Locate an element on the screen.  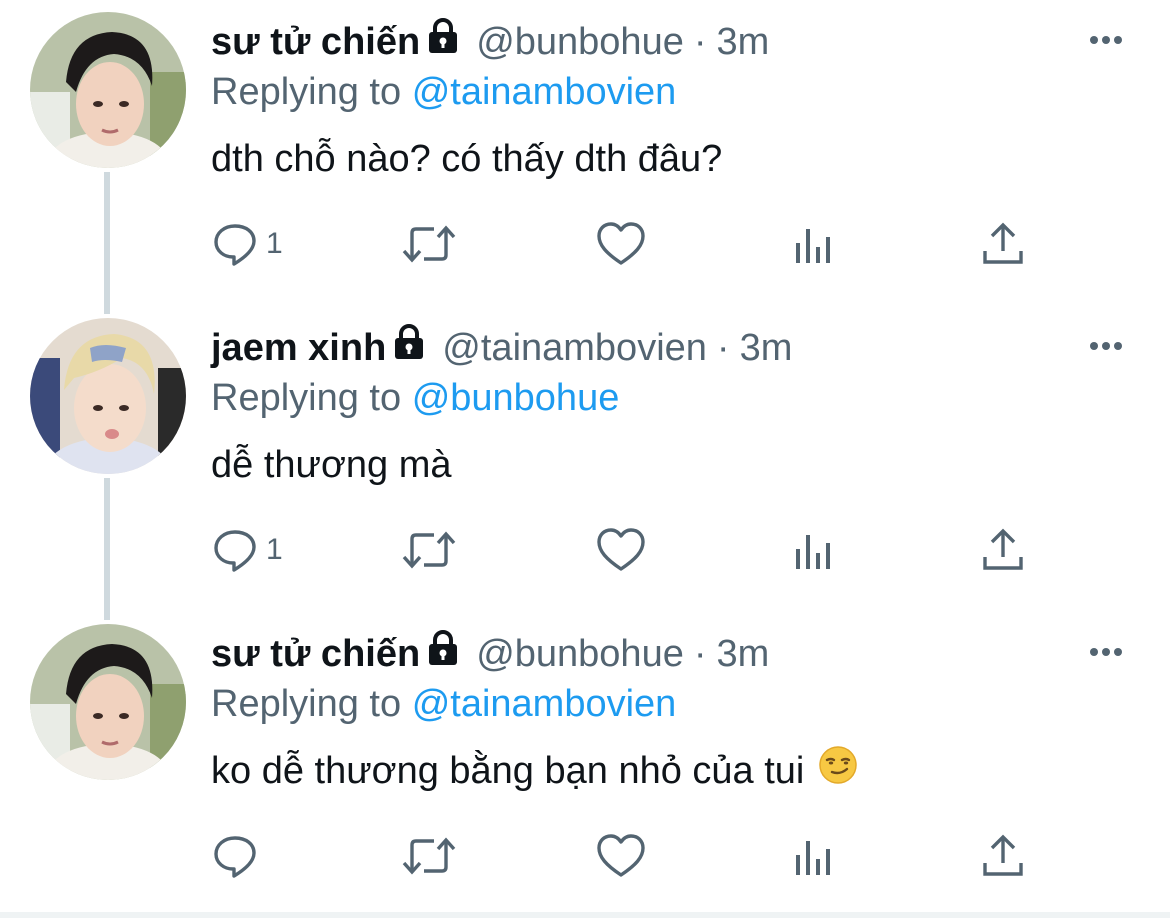
tweet-text: ko dễ thương bằng bạn nhỏ của tui is located at coordinates (534, 771).